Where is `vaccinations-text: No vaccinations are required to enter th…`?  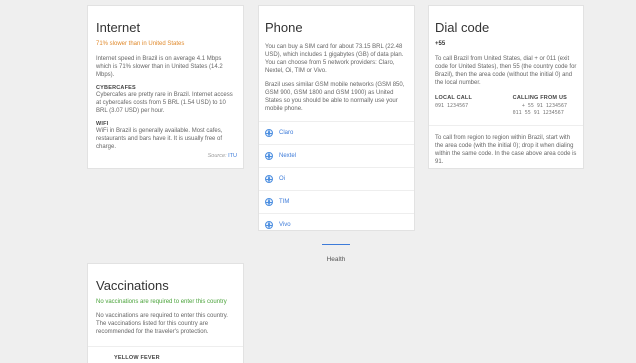 vaccinations-text: No vaccinations are required to enter th… is located at coordinates (162, 324).